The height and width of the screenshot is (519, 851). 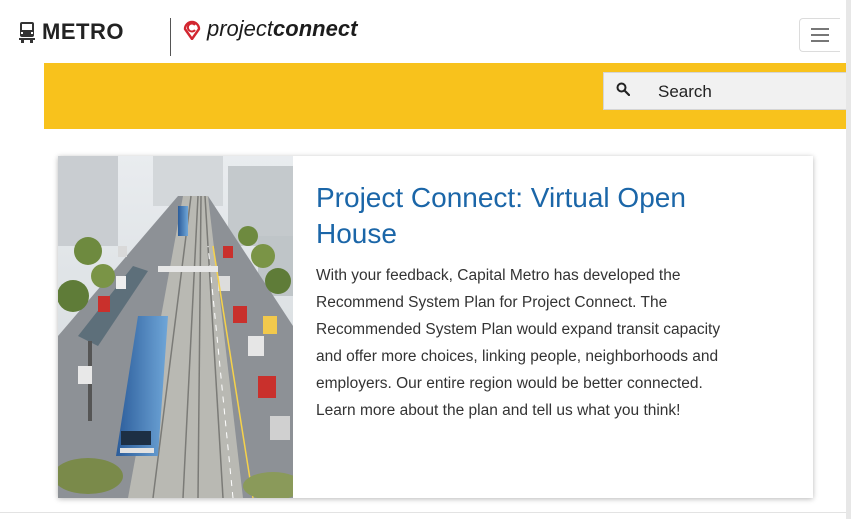 What do you see at coordinates (170, 37) in the screenshot?
I see `logo-divider` at bounding box center [170, 37].